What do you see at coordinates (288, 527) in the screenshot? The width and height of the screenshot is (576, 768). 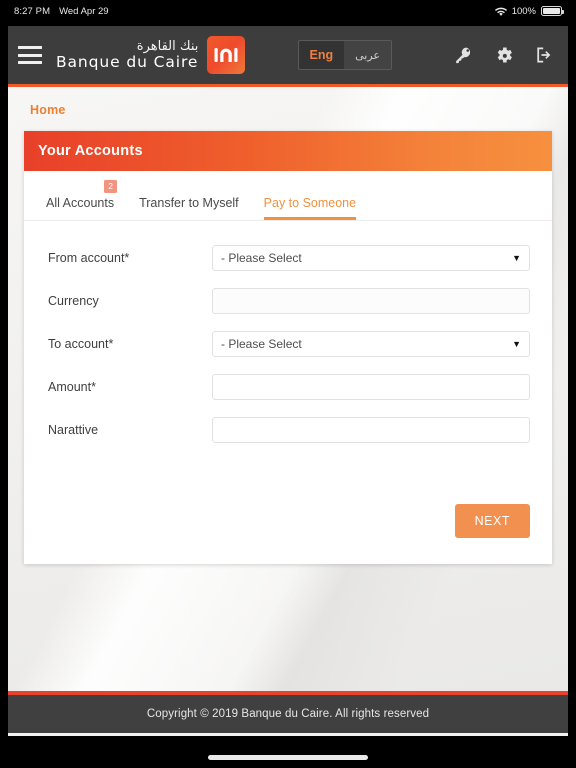 I see `form-actions: NEXT` at bounding box center [288, 527].